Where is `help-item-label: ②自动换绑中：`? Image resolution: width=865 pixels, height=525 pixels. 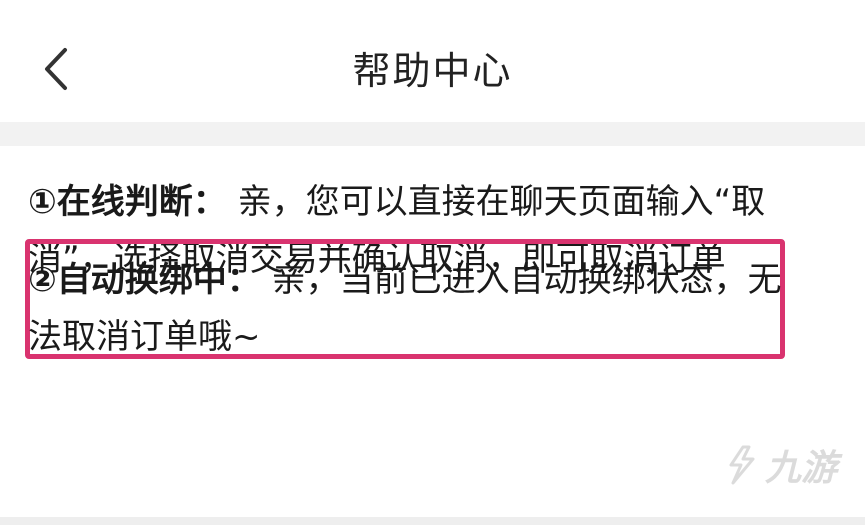 help-item-label: ②自动换绑中： is located at coordinates (144, 280).